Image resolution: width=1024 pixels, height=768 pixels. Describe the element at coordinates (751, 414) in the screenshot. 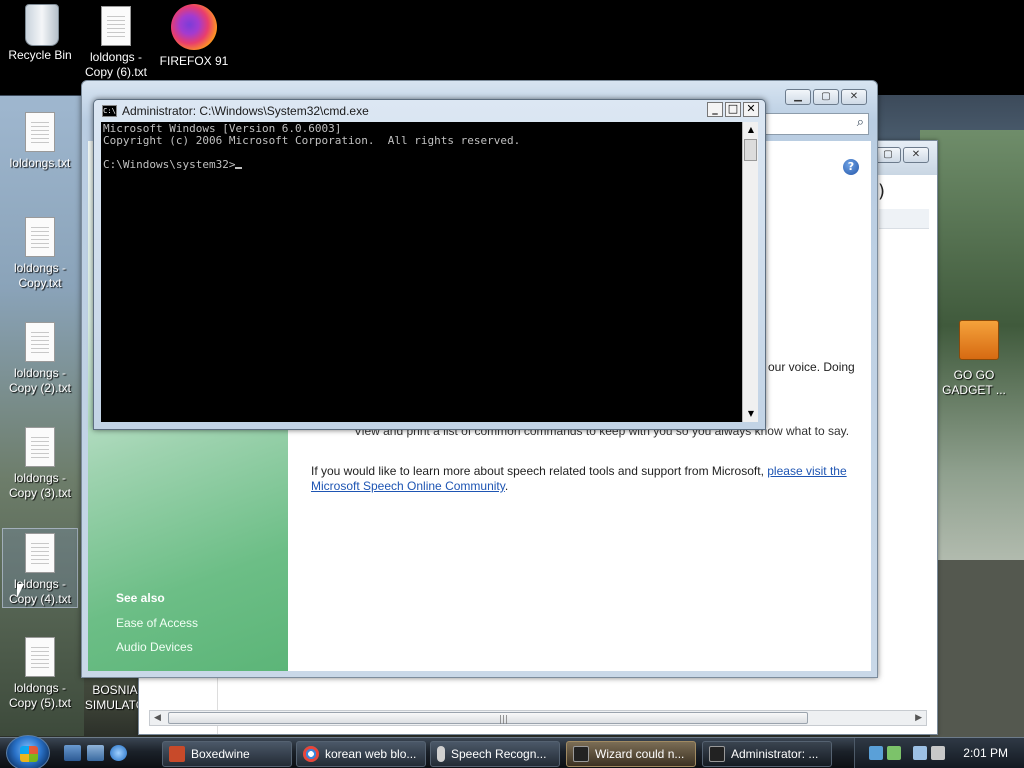

I see `scroll-down-icon: ▼` at that location.